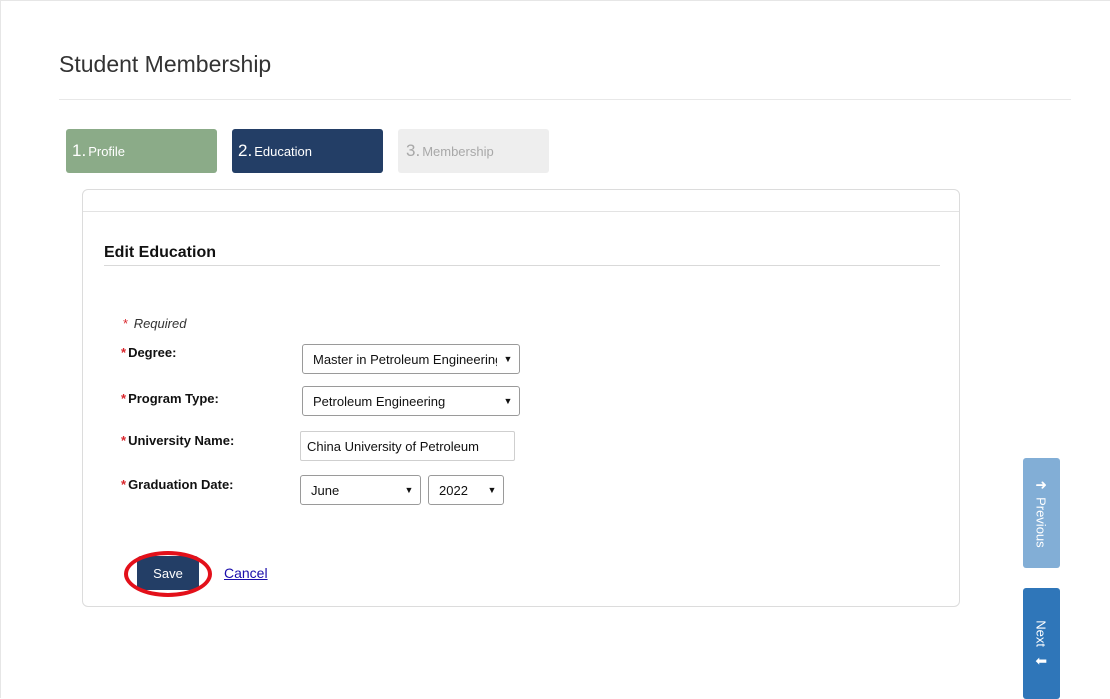 Image resolution: width=1110 pixels, height=699 pixels. Describe the element at coordinates (173, 398) in the screenshot. I see `program-type-label-text: Program Type:` at that location.